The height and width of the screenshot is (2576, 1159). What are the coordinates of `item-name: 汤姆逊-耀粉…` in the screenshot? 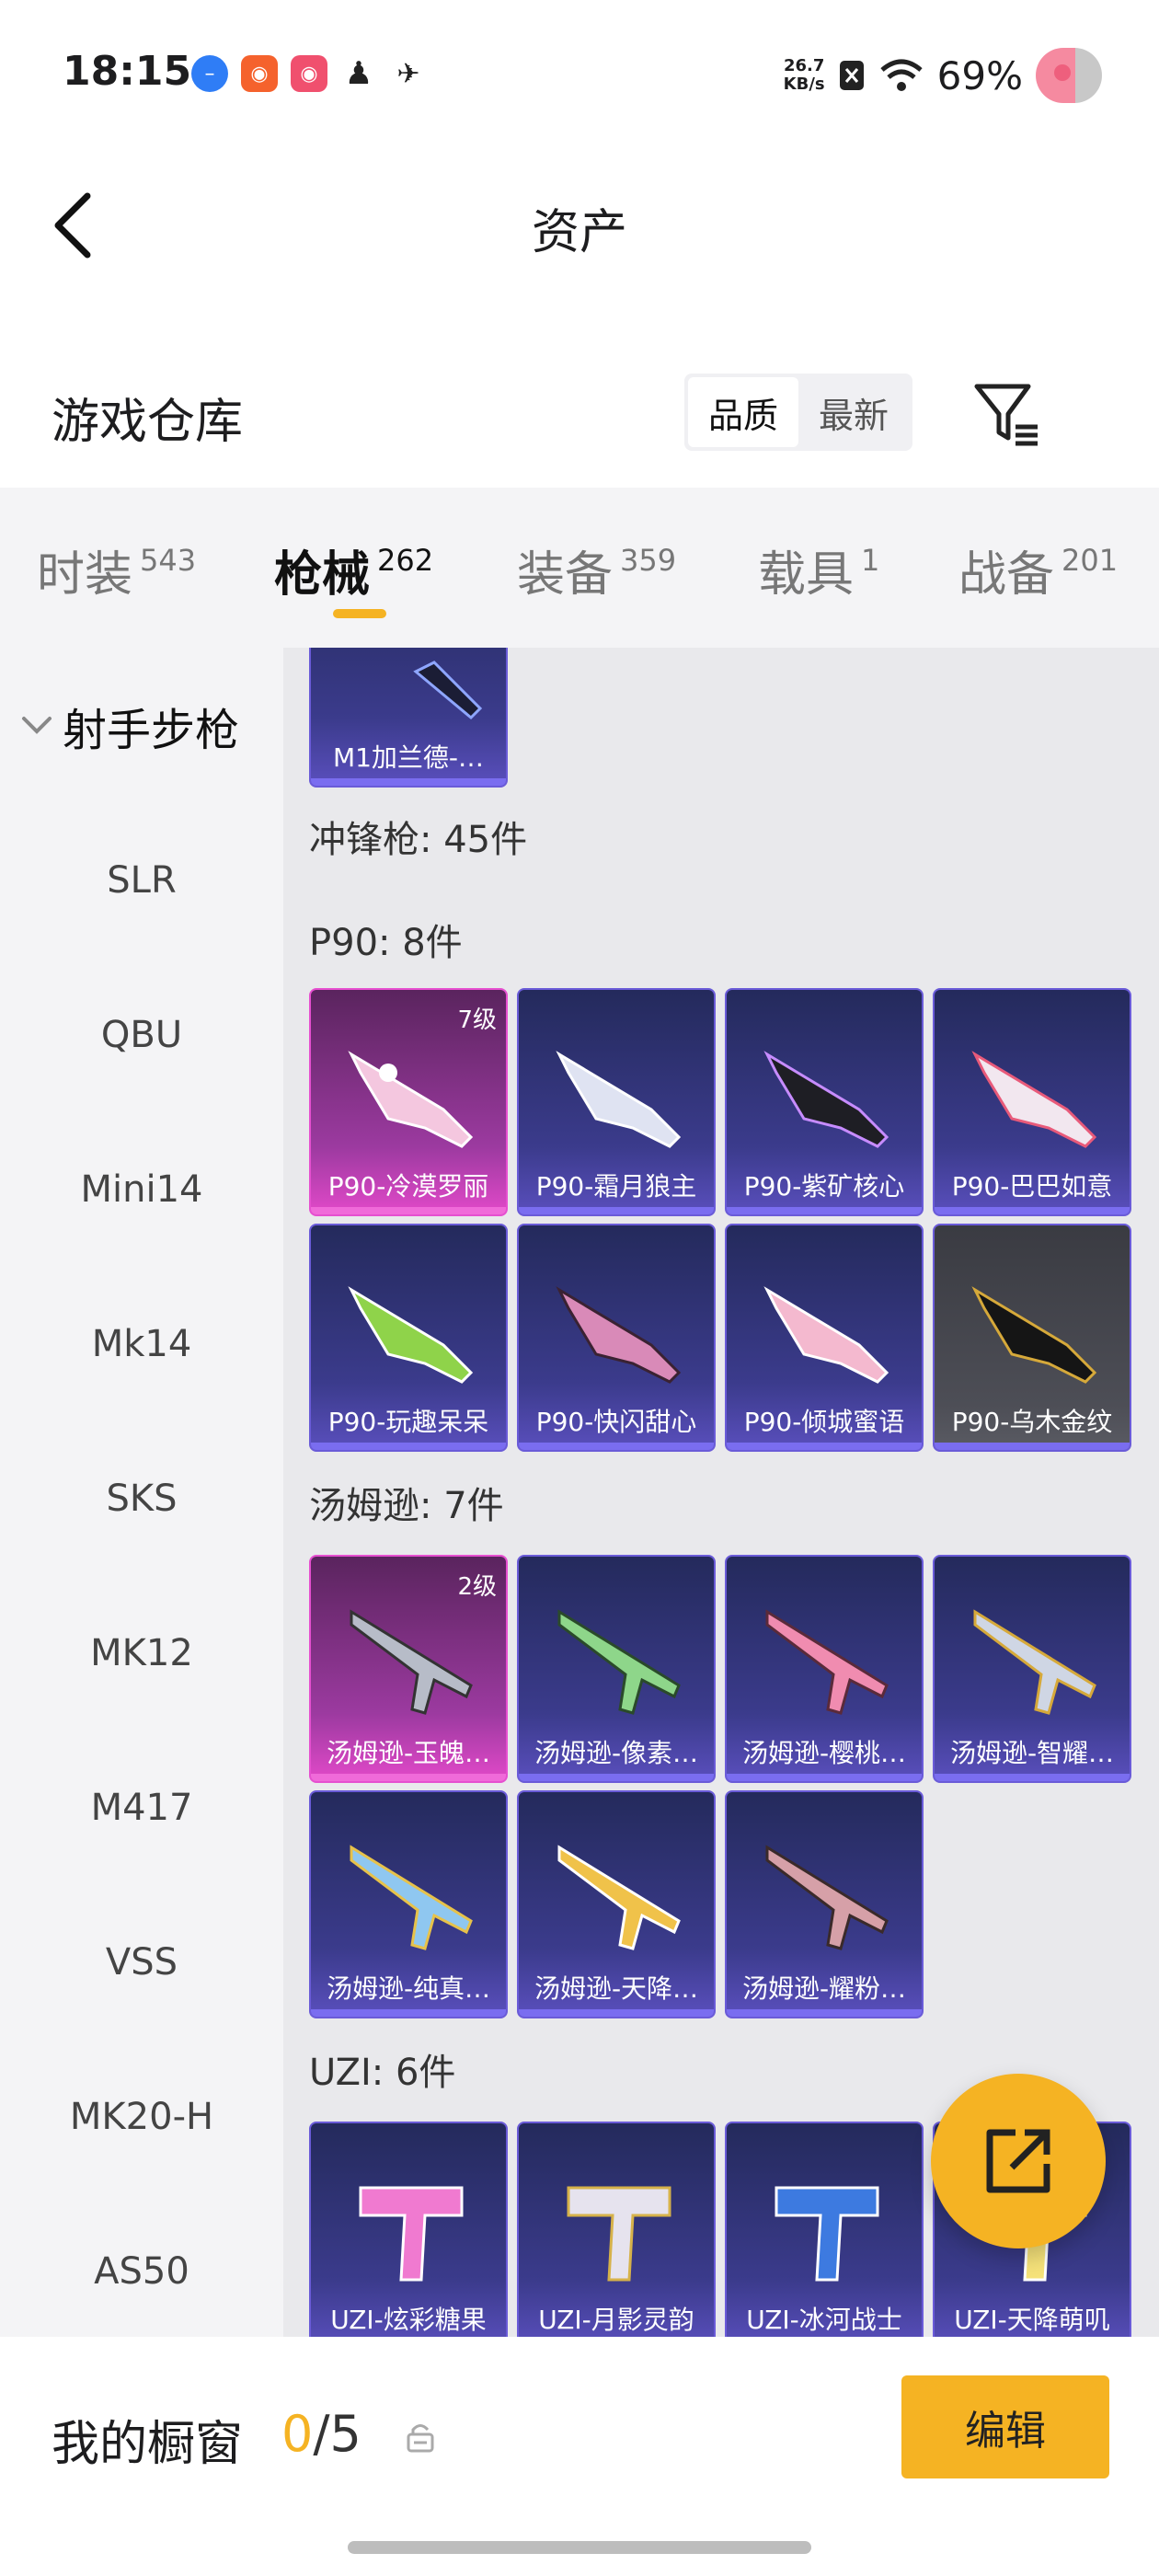 It's located at (824, 1988).